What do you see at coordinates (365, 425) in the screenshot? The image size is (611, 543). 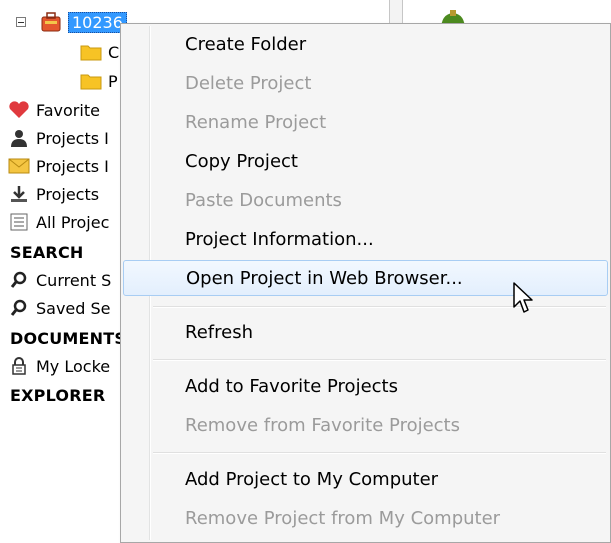 I see `menu-item-remove-favorite: Remove from Favorite Projects` at bounding box center [365, 425].